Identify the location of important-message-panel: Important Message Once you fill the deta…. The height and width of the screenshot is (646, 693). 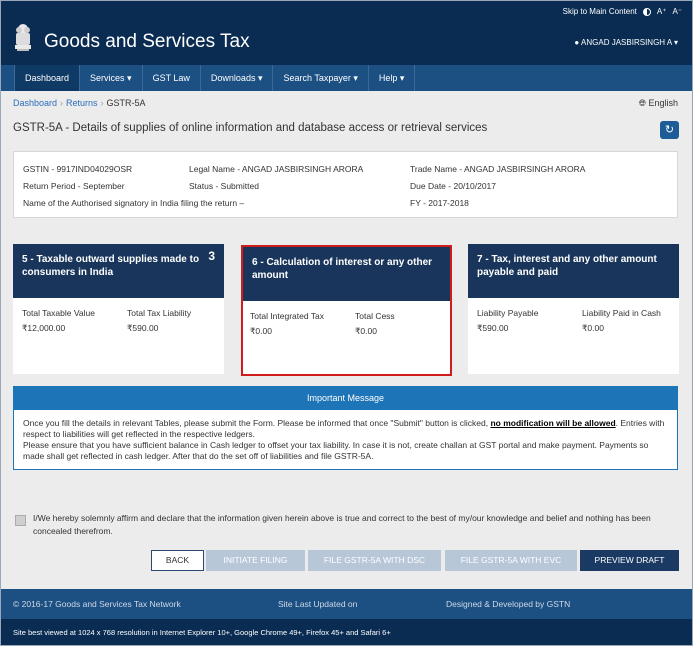
(345, 428).